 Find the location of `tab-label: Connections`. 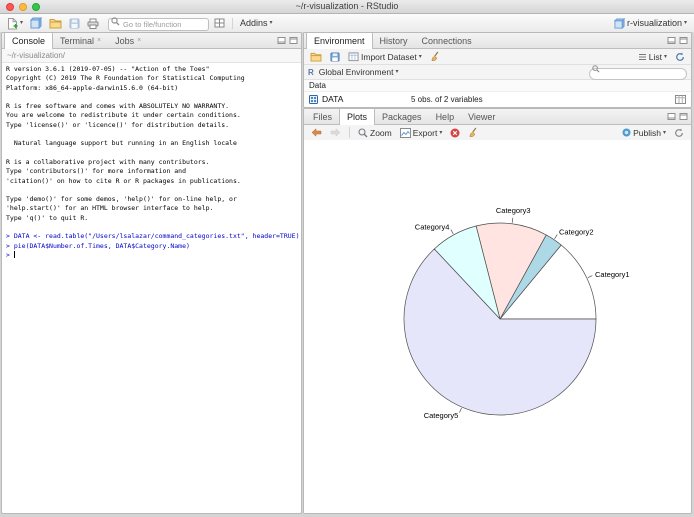

tab-label: Connections is located at coordinates (446, 40).